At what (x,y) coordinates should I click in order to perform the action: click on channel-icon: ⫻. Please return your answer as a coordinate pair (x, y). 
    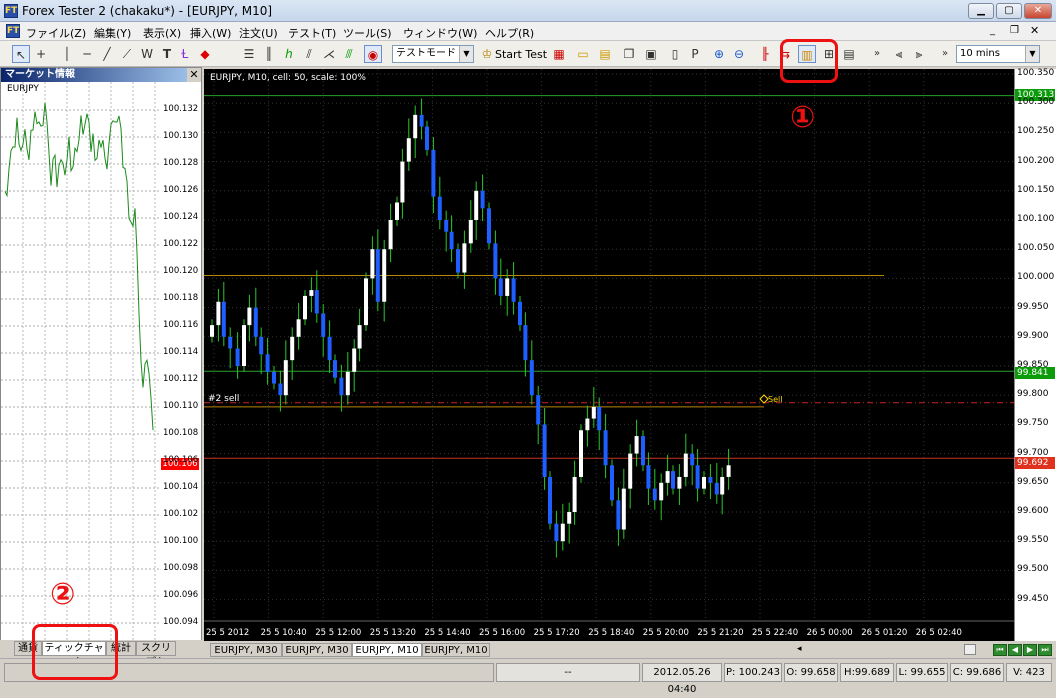
    Looking at the image, I should click on (349, 54).